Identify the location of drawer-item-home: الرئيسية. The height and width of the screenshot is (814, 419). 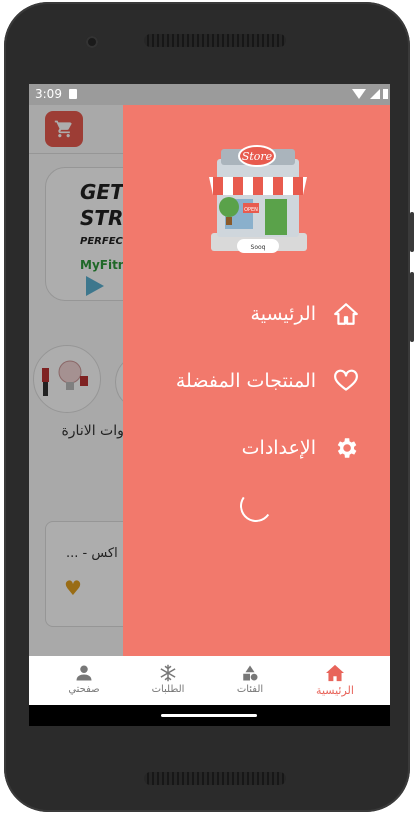
(305, 314).